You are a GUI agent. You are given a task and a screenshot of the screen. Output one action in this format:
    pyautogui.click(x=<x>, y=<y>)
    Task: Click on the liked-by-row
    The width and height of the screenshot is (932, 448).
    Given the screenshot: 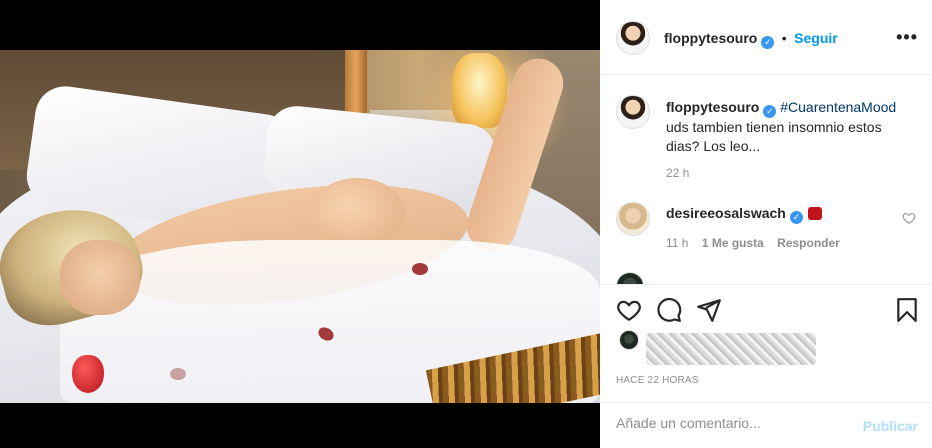 What is the action you would take?
    pyautogui.click(x=766, y=347)
    